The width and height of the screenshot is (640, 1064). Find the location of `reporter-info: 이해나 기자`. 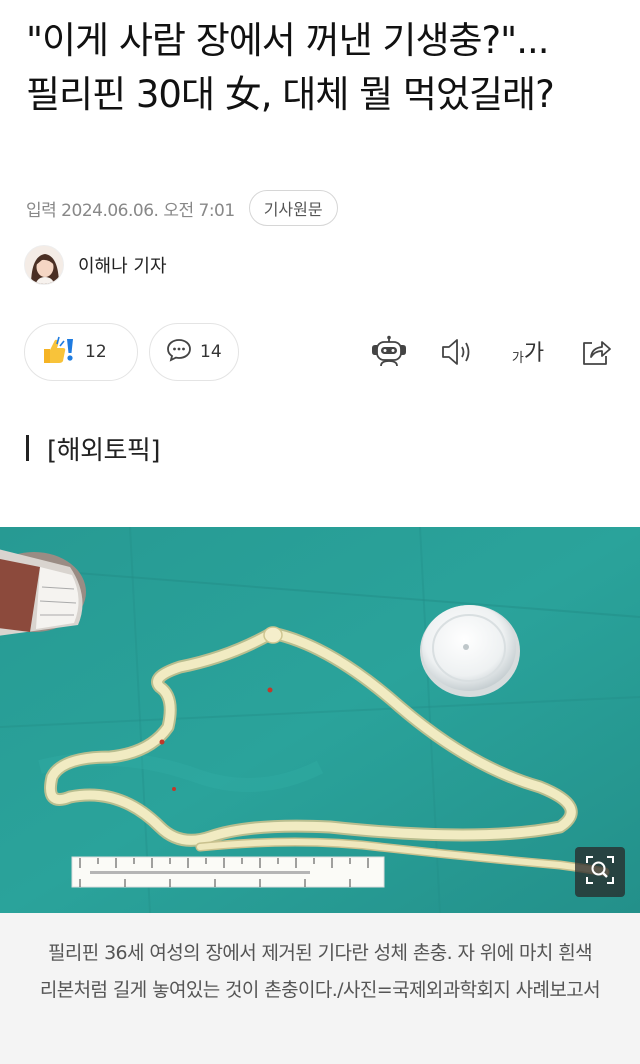

reporter-info: 이해나 기자 is located at coordinates (95, 265).